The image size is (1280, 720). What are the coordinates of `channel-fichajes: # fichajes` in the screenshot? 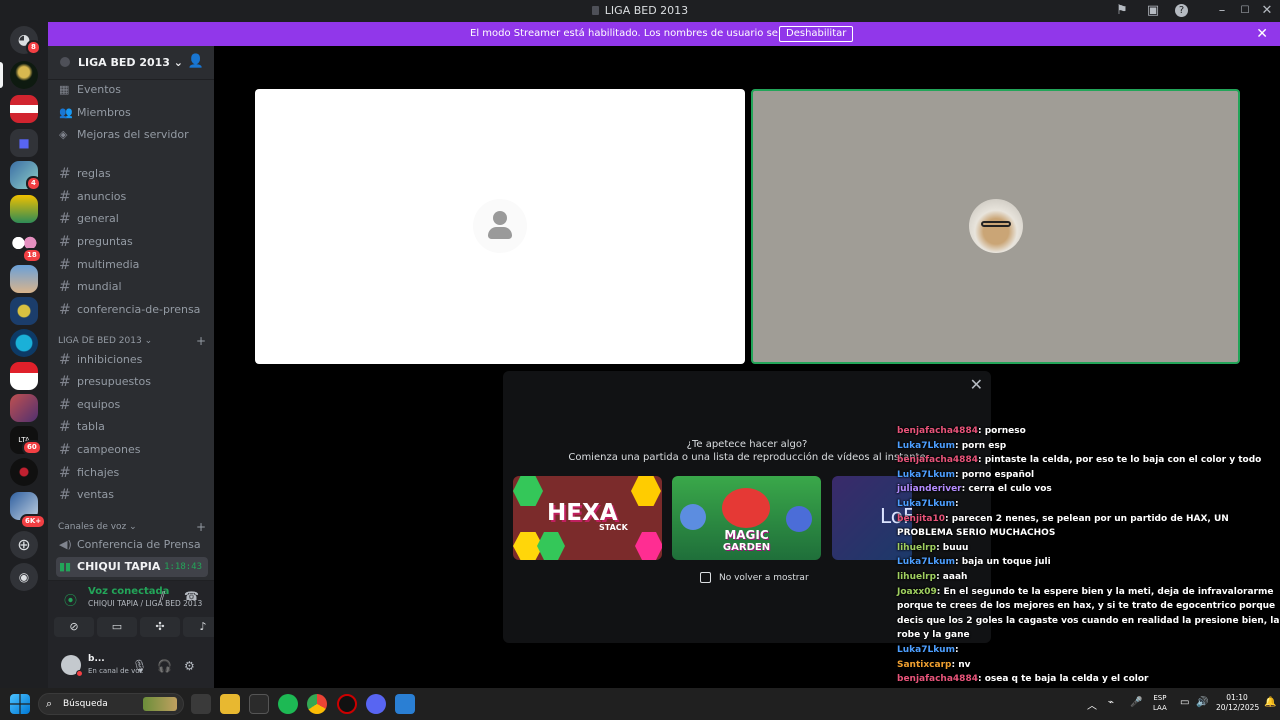 It's located at (132, 473).